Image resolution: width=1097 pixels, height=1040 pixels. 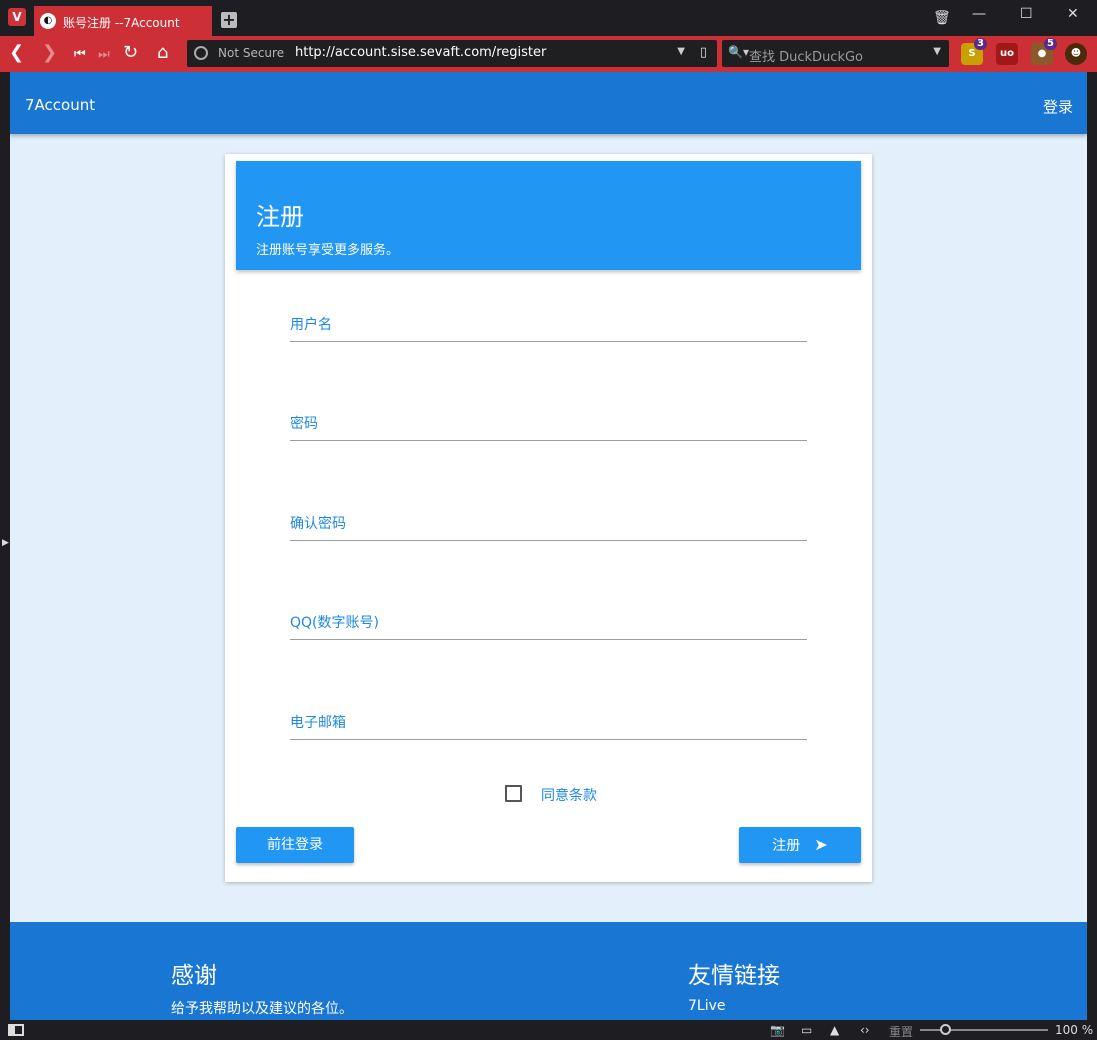 What do you see at coordinates (1026, 14) in the screenshot?
I see `maximize-button: ☐` at bounding box center [1026, 14].